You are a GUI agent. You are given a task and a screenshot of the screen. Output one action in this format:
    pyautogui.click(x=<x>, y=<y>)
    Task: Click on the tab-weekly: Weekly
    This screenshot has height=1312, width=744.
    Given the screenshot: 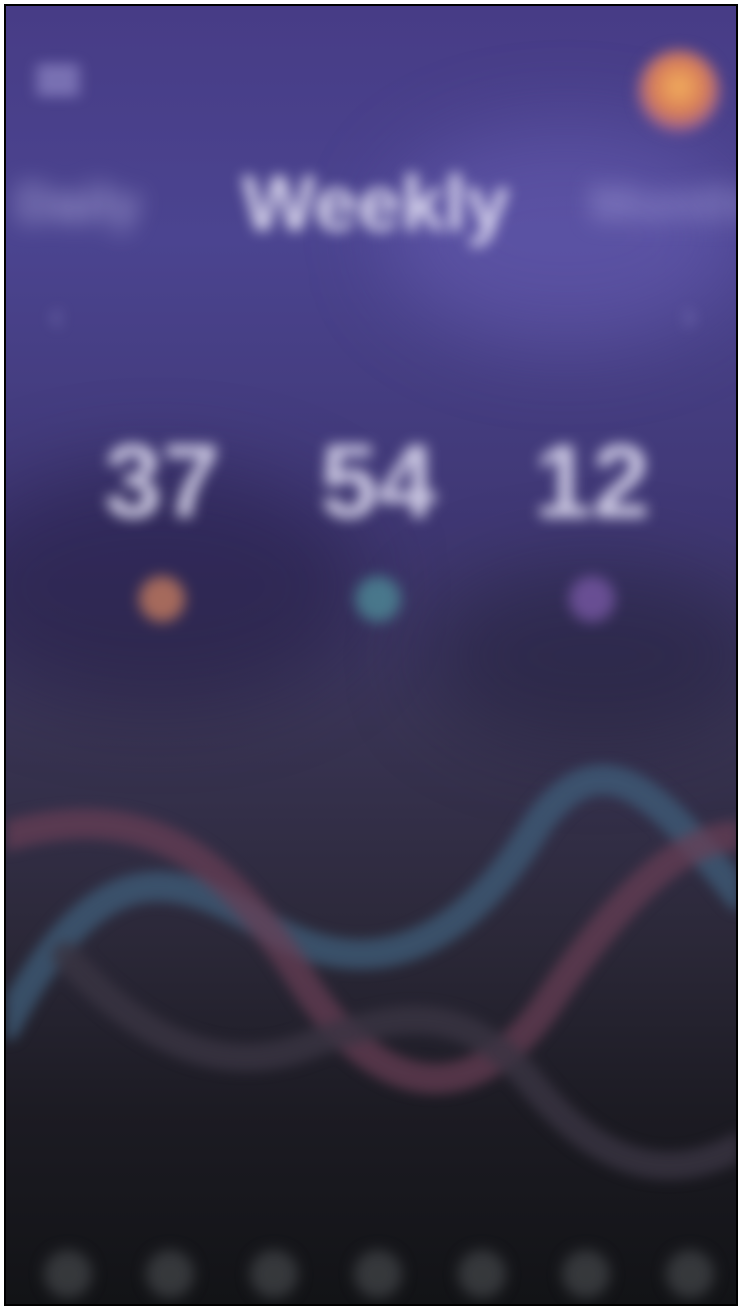 What is the action you would take?
    pyautogui.click(x=375, y=203)
    